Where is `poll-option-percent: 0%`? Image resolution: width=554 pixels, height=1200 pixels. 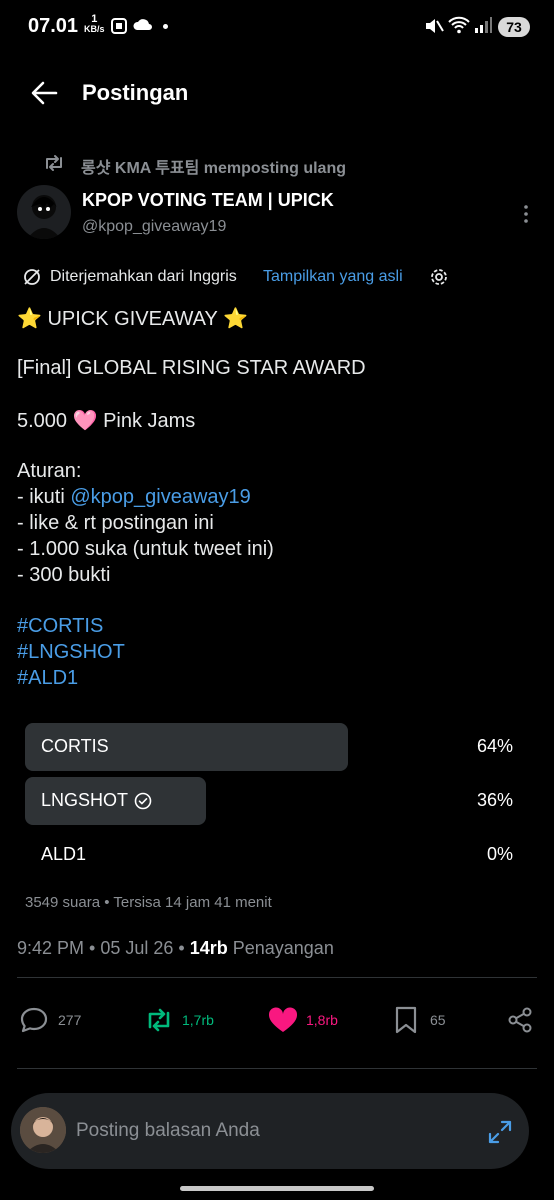
poll-option-percent: 0% is located at coordinates (499, 854).